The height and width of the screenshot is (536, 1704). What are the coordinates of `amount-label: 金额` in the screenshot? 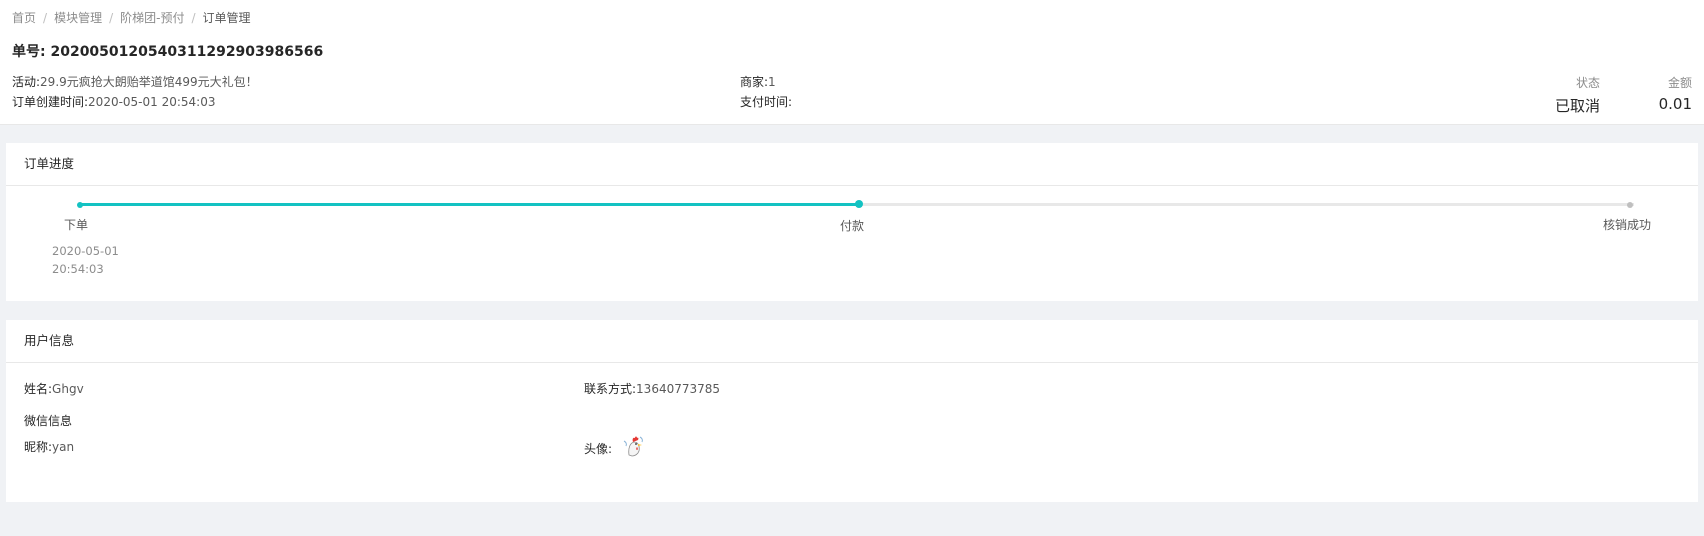 It's located at (1679, 83).